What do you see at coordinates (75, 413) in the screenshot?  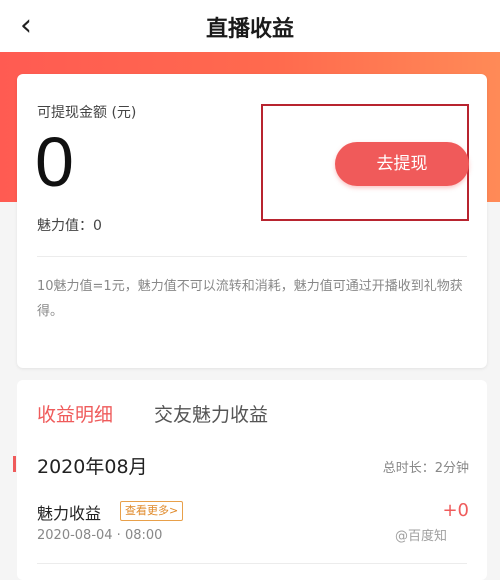 I see `tab-income-details: 收益明细` at bounding box center [75, 413].